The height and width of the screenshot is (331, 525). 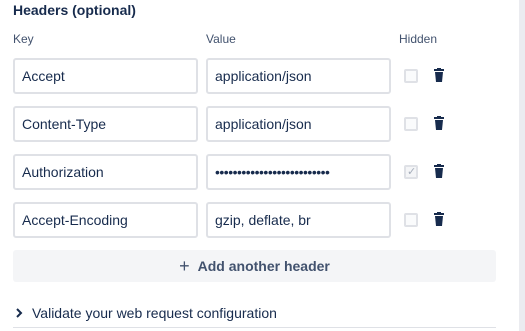 What do you see at coordinates (184, 265) in the screenshot?
I see `plus-icon: +` at bounding box center [184, 265].